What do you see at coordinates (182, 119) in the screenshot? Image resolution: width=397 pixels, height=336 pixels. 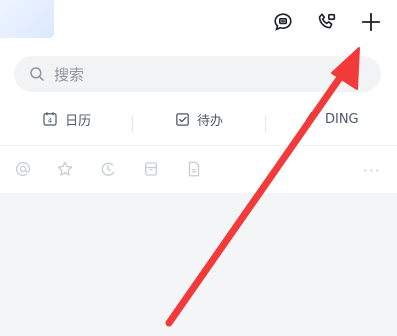 I see `todo-checkbox-icon` at bounding box center [182, 119].